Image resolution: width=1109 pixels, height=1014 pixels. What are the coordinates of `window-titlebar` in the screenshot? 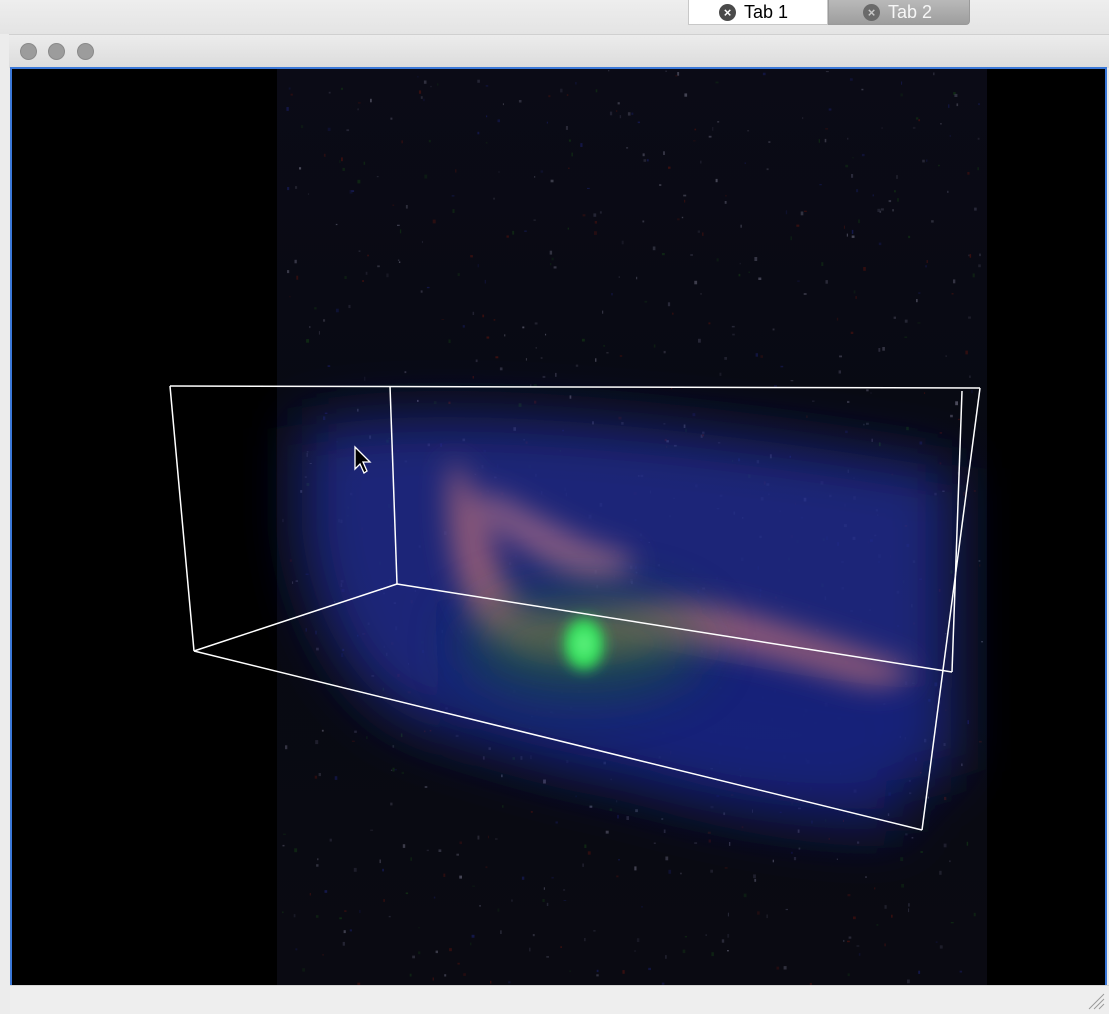 It's located at (559, 51).